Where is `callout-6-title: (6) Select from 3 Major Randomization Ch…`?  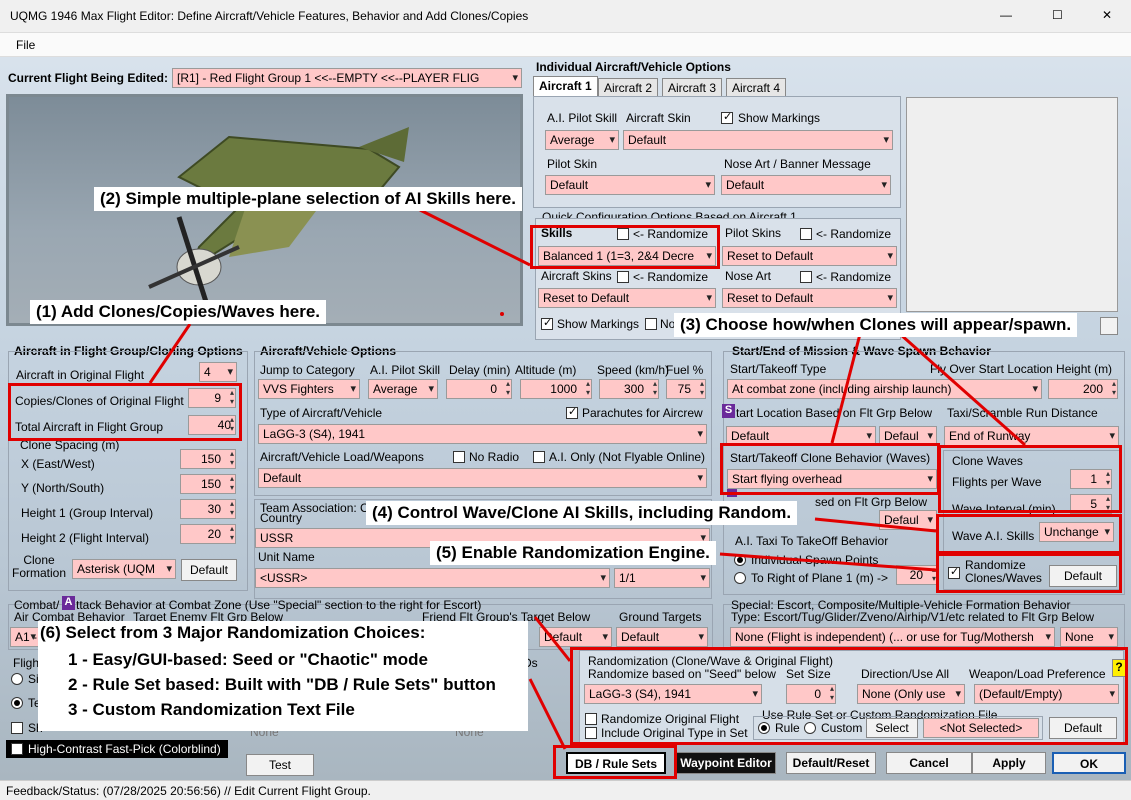 callout-6-title: (6) Select from 3 Major Randomization Ch… is located at coordinates (233, 632).